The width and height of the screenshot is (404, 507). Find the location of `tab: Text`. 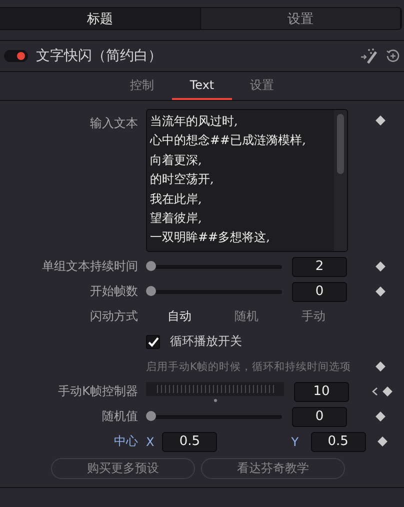

tab: Text is located at coordinates (202, 86).